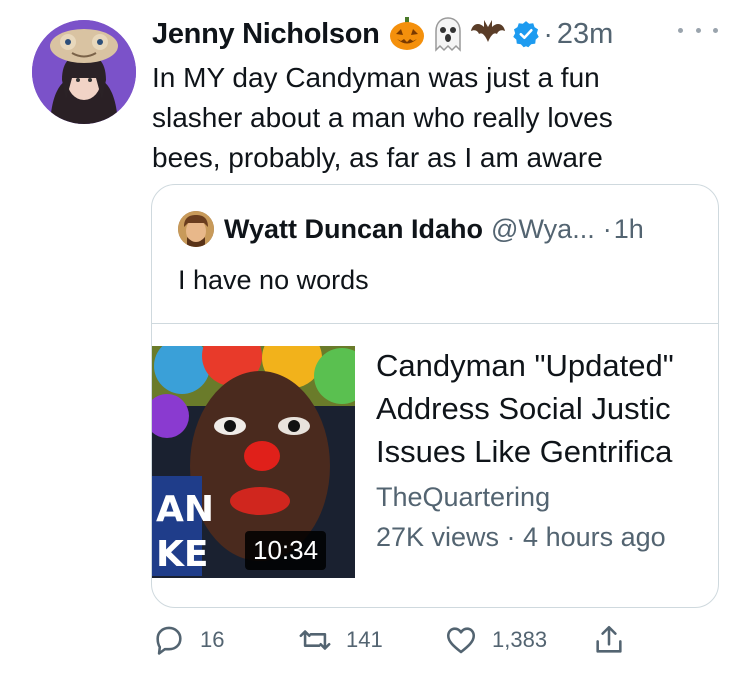  What do you see at coordinates (698, 30) in the screenshot?
I see `more-options-icon` at bounding box center [698, 30].